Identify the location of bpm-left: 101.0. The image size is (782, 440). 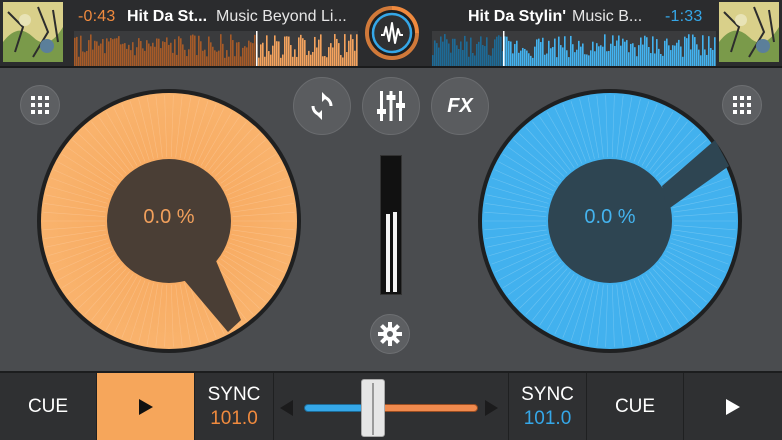
(234, 418).